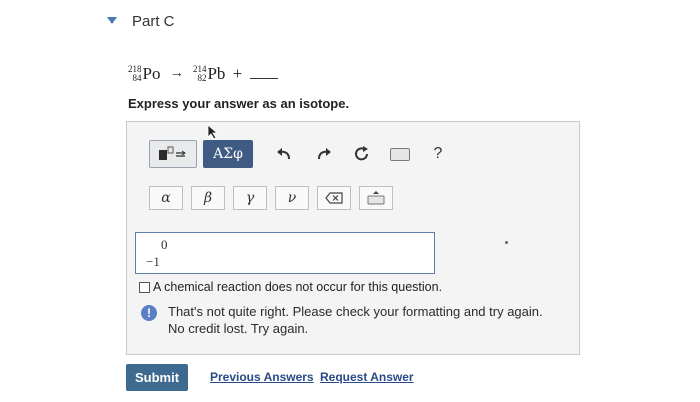 Image resolution: width=700 pixels, height=402 pixels. What do you see at coordinates (299, 154) in the screenshot?
I see `math-toolbar: ΑΣφ ?` at bounding box center [299, 154].